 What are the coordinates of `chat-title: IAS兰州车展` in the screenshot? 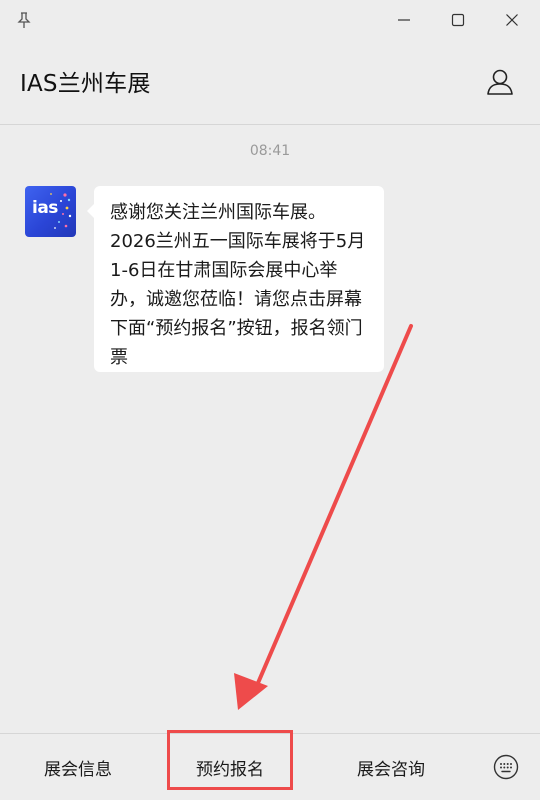 It's located at (85, 84).